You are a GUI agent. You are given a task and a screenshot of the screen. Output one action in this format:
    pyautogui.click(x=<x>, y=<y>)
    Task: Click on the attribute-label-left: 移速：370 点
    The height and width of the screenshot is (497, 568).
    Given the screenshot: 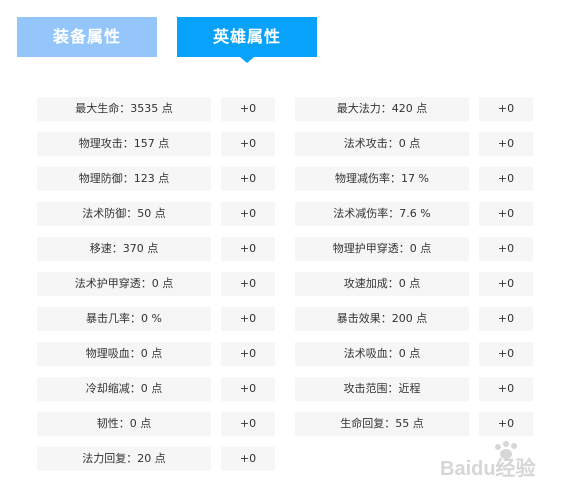 What is the action you would take?
    pyautogui.click(x=124, y=249)
    